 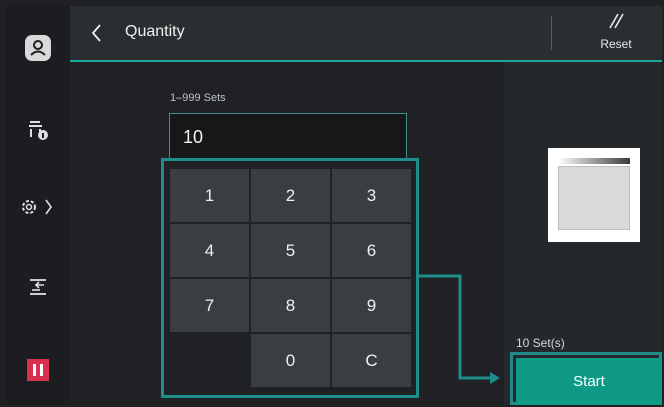 I want to click on stop-button, so click(x=38, y=370).